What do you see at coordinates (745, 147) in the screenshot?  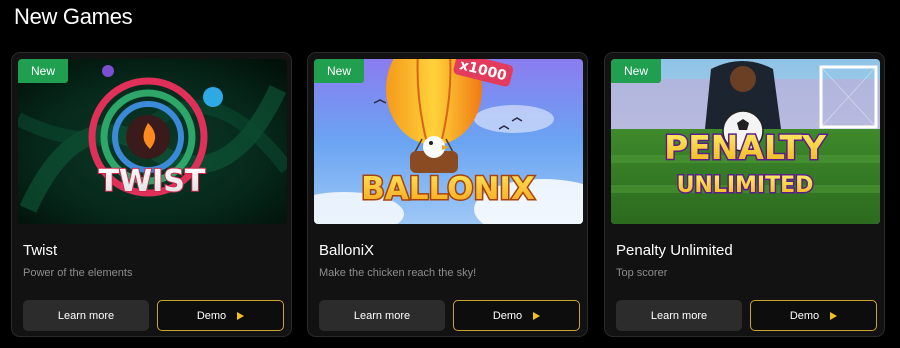 I see `penalty-logo-line1: PENALTY` at bounding box center [745, 147].